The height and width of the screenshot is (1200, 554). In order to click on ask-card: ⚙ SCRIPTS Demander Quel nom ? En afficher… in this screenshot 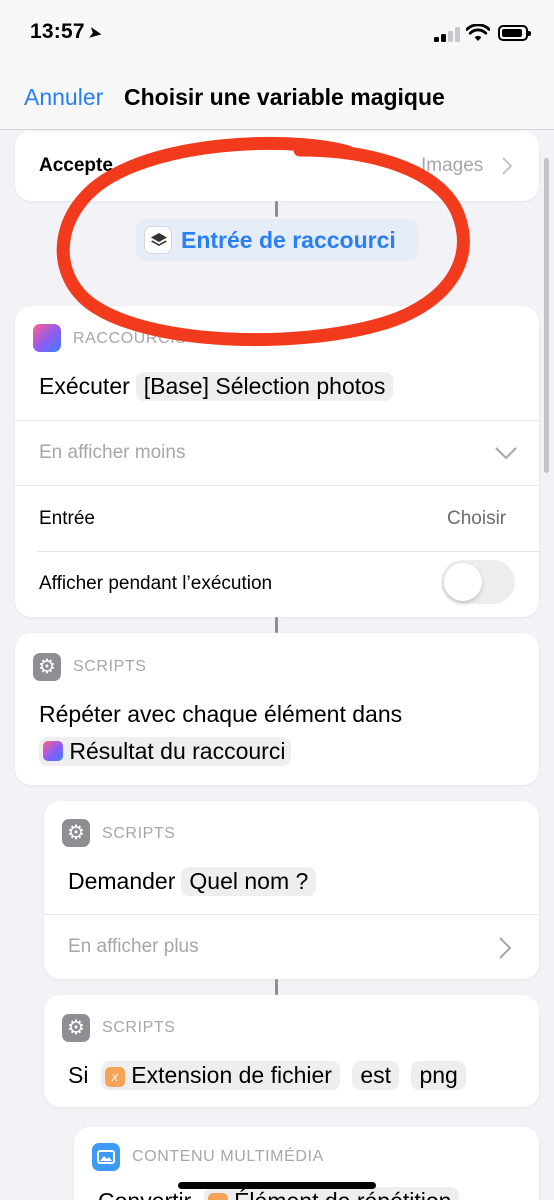, I will do `click(291, 890)`.